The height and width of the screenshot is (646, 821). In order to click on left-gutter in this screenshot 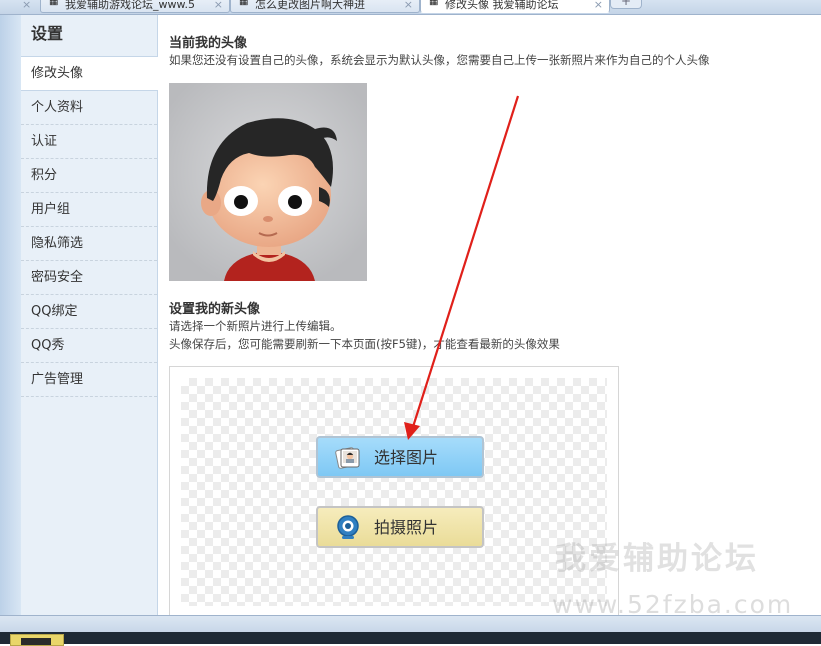, I will do `click(10, 315)`.